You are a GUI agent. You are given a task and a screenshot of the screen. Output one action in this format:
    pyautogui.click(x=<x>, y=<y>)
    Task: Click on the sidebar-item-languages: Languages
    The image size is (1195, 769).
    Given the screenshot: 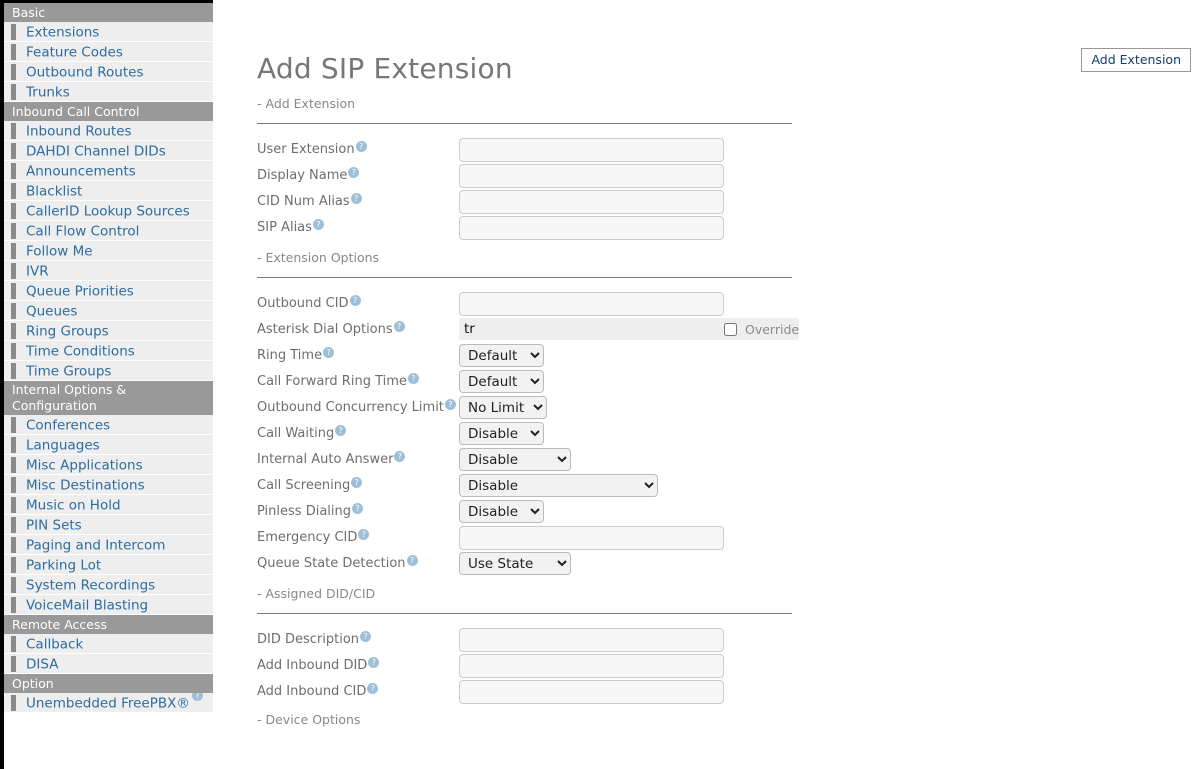 What is the action you would take?
    pyautogui.click(x=108, y=445)
    